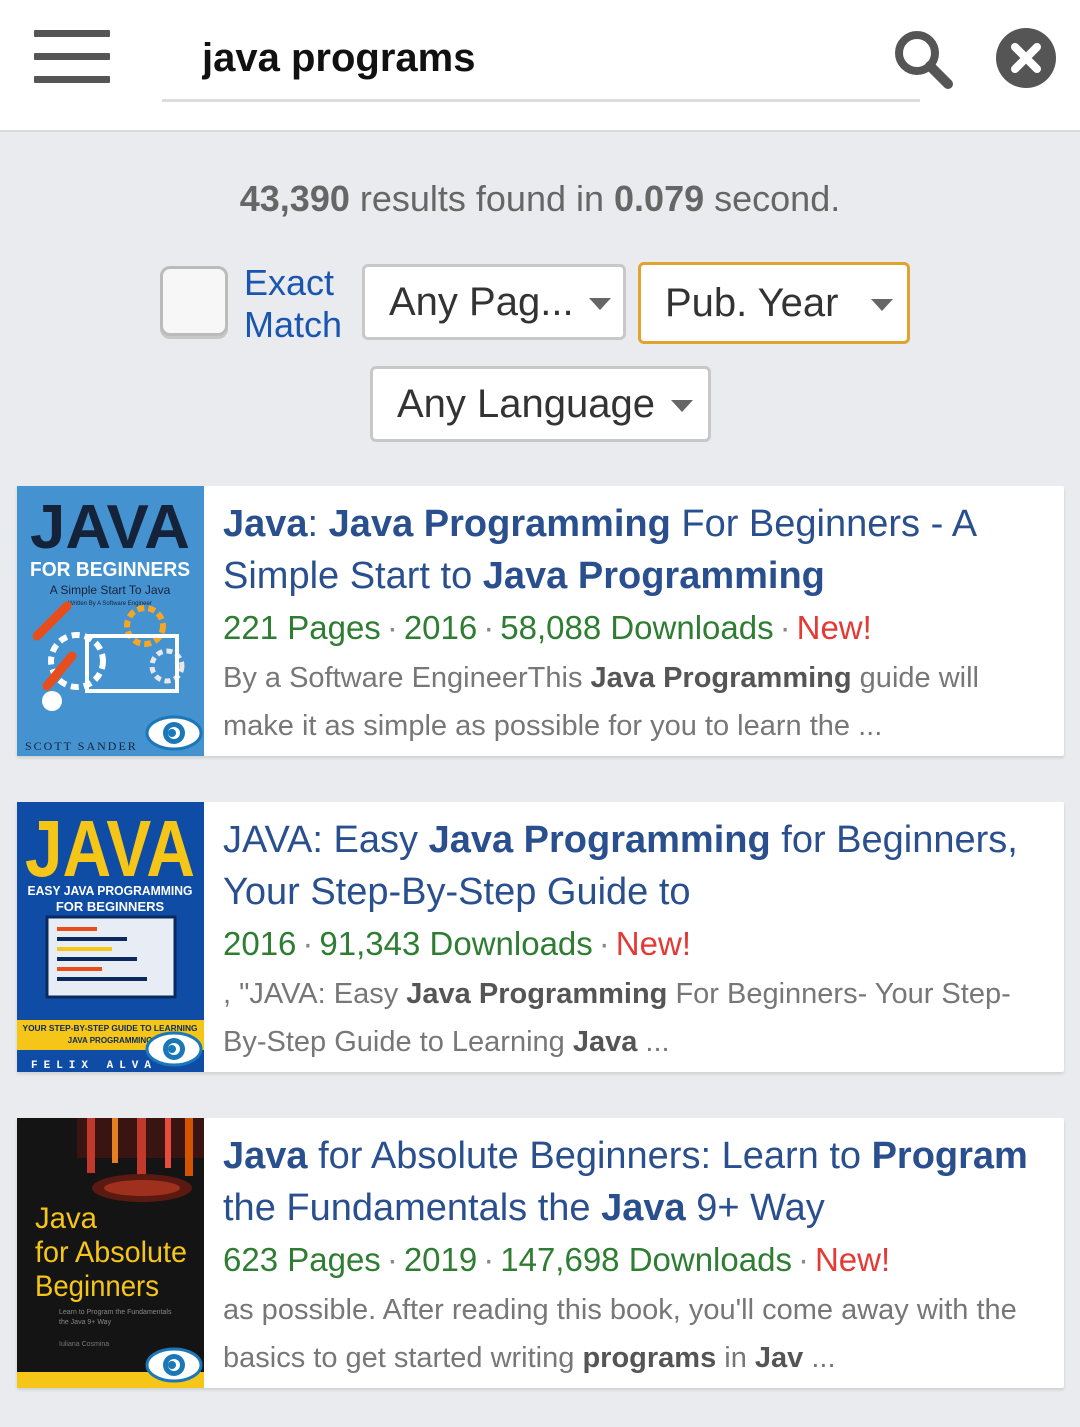 Image resolution: width=1080 pixels, height=1427 pixels. Describe the element at coordinates (302, 1259) in the screenshot. I see `page-count: 623 Pages` at that location.